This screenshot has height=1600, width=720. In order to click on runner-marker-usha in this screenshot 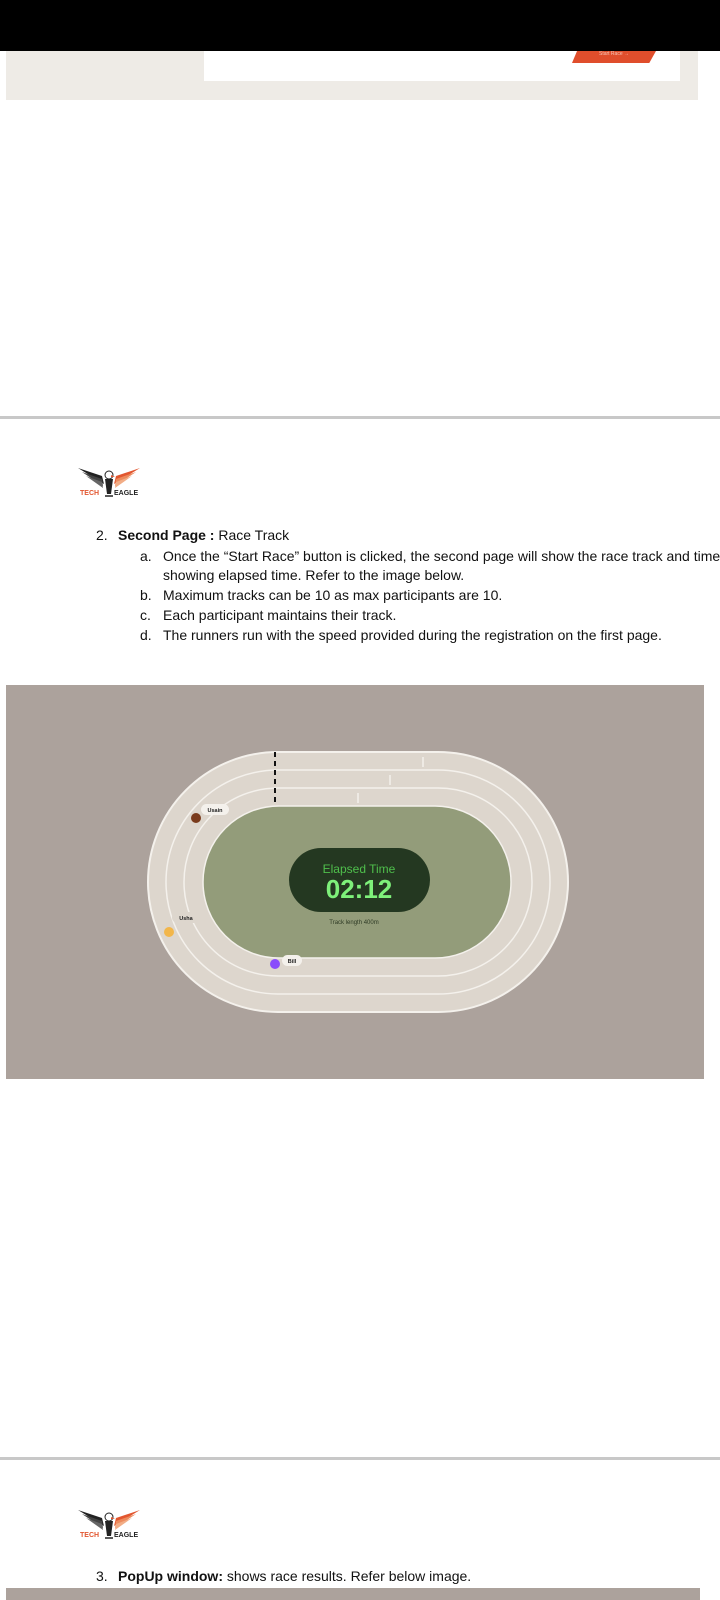, I will do `click(169, 932)`.